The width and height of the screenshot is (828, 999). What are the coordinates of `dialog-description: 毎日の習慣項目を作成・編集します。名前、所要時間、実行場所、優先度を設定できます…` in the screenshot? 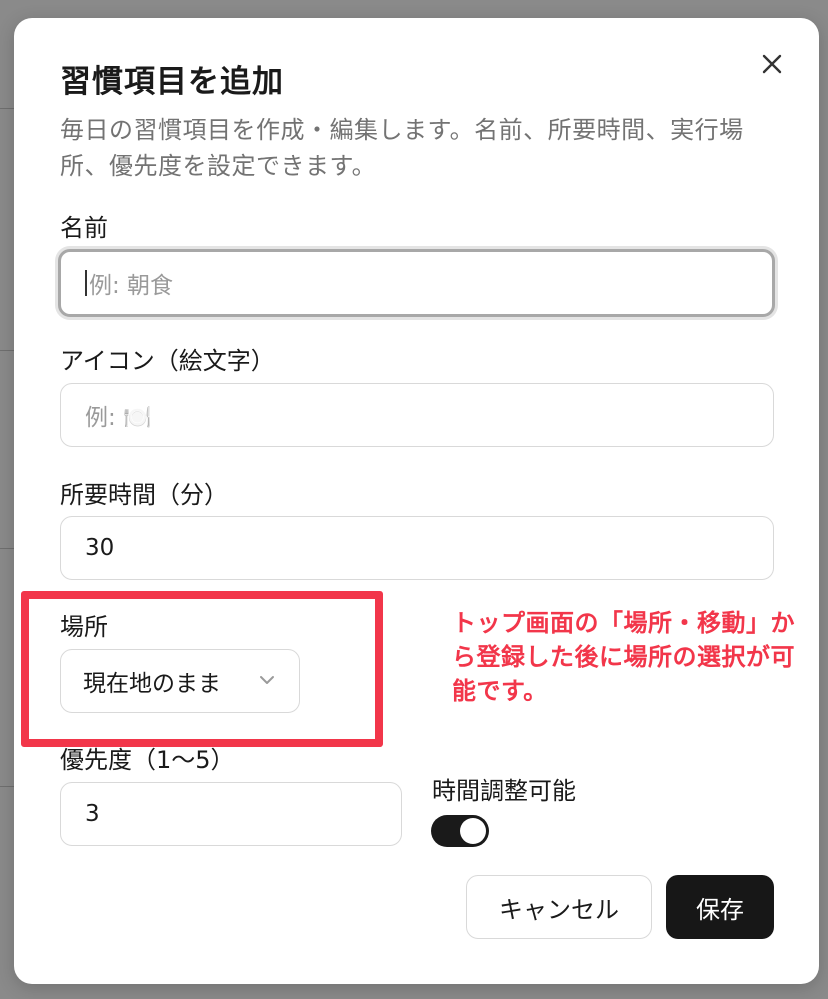 It's located at (402, 148).